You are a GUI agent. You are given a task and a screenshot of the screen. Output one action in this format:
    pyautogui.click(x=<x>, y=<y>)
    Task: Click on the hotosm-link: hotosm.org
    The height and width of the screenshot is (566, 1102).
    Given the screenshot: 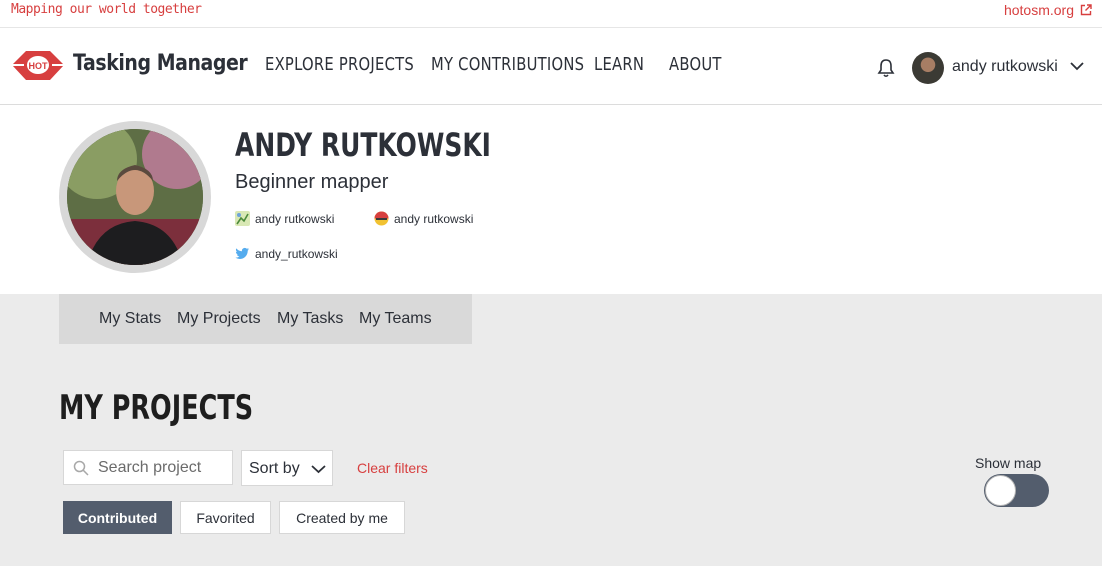 What is the action you would take?
    pyautogui.click(x=1048, y=10)
    